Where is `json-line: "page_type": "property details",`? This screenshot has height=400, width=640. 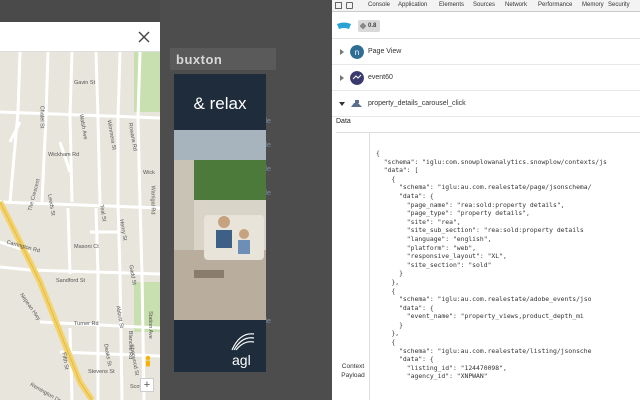
json-line: "page_type": "property details", is located at coordinates (453, 213).